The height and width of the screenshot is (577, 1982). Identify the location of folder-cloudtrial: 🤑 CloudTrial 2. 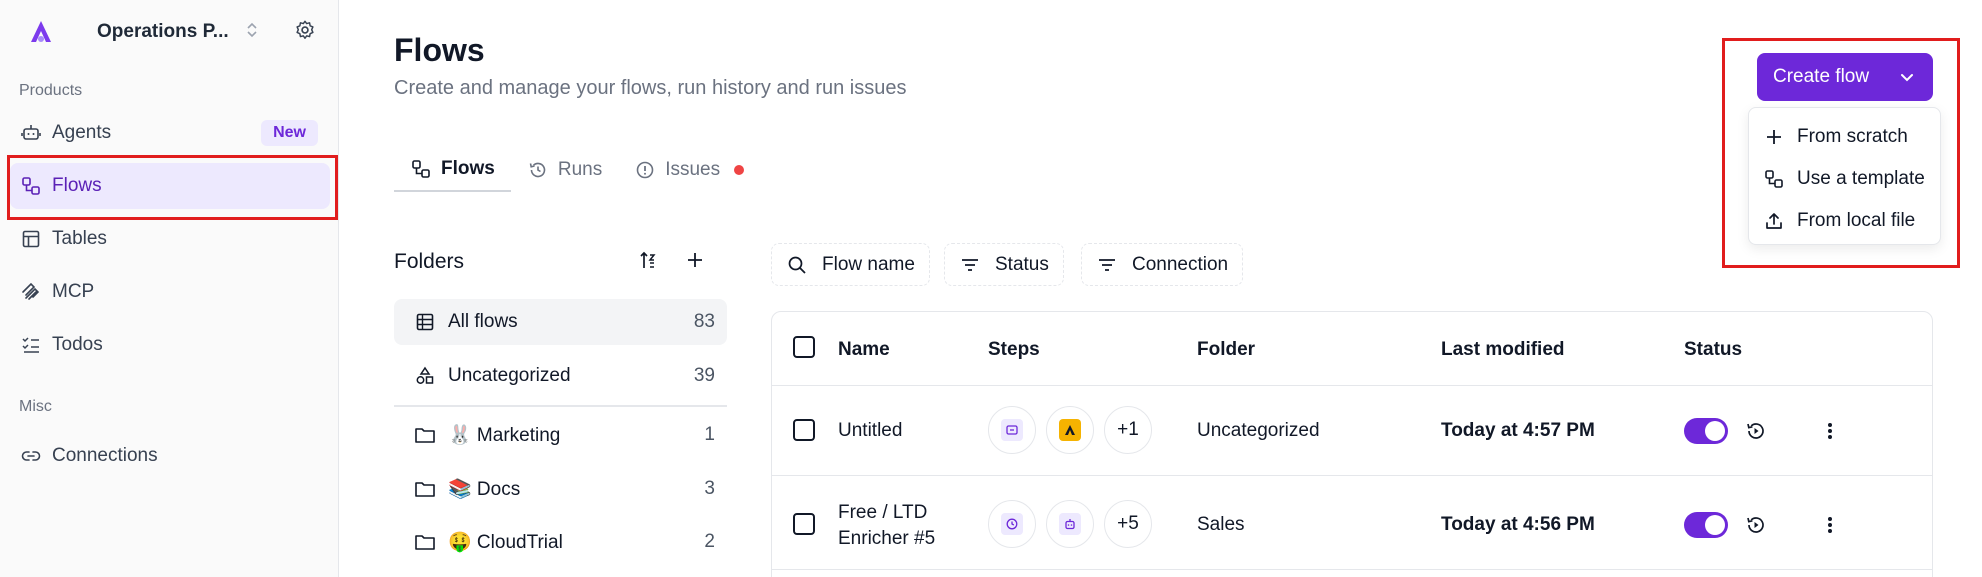
(560, 542).